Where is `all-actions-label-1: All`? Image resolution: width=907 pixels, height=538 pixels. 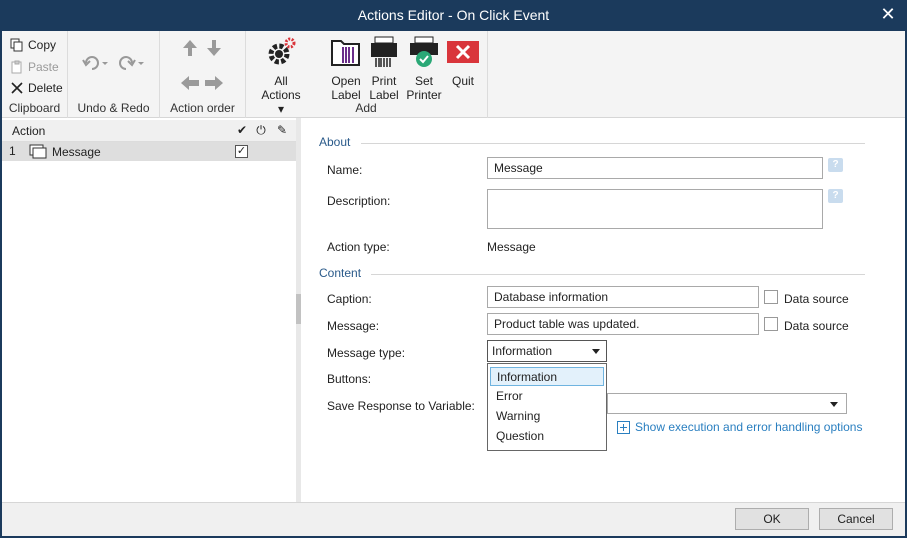
all-actions-label-1: All is located at coordinates (281, 81).